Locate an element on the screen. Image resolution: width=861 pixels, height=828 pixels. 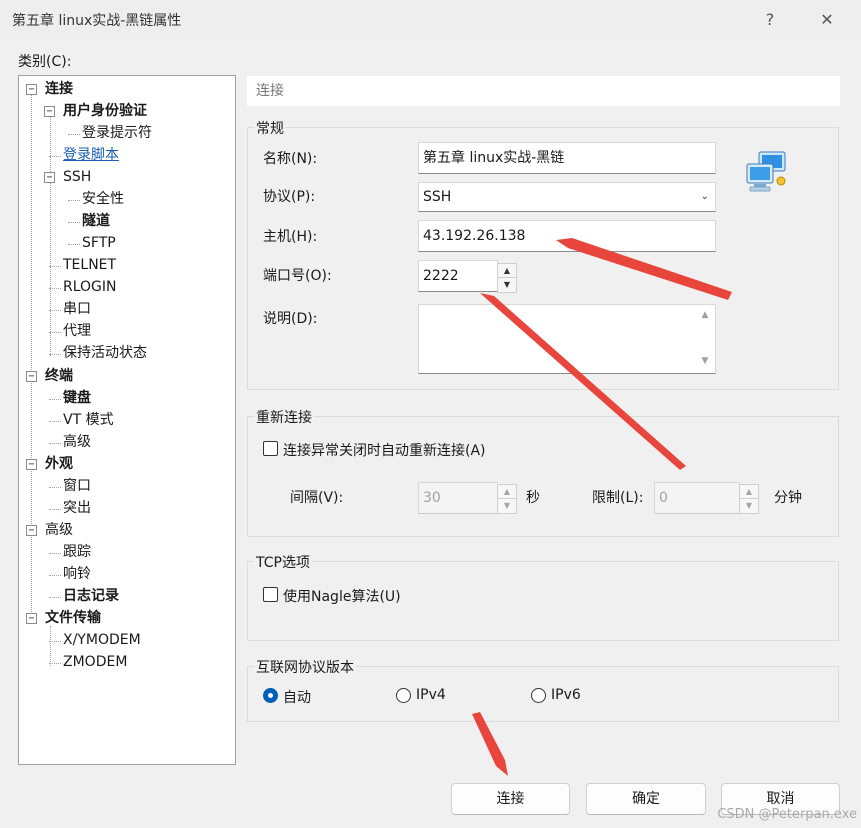
category-label: 类别(C): is located at coordinates (45, 62).